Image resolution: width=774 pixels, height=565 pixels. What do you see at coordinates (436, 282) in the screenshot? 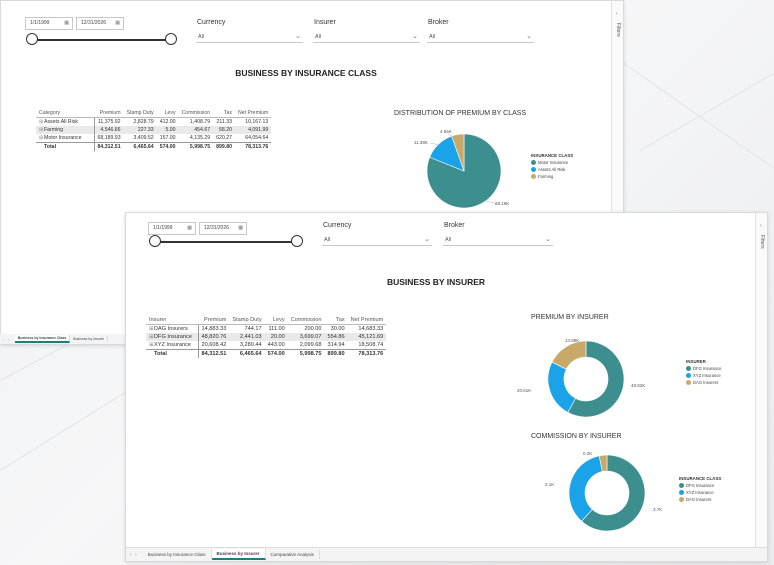
I see `page-title: BUSINESS BY INSURER` at bounding box center [436, 282].